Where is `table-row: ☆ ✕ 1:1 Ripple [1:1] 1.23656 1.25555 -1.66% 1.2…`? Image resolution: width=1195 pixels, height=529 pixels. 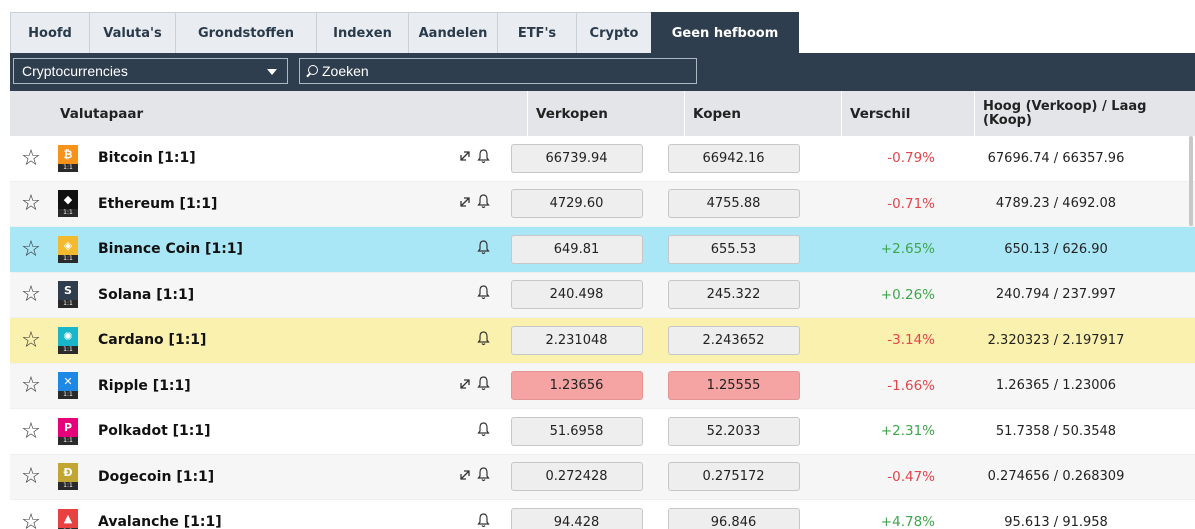
table-row: ☆ ✕ 1:1 Ripple [1:1] 1.23656 1.25555 -1.66% 1.2… is located at coordinates (602, 386).